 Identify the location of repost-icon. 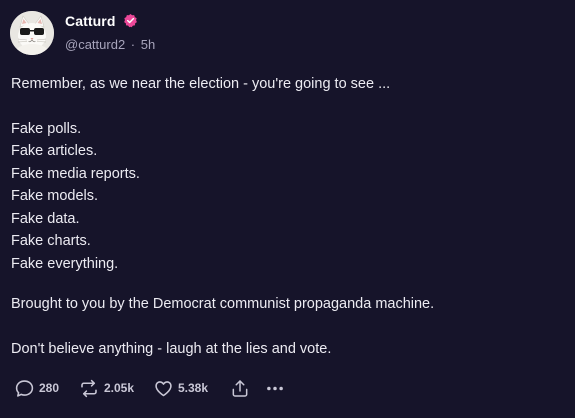
(89, 388).